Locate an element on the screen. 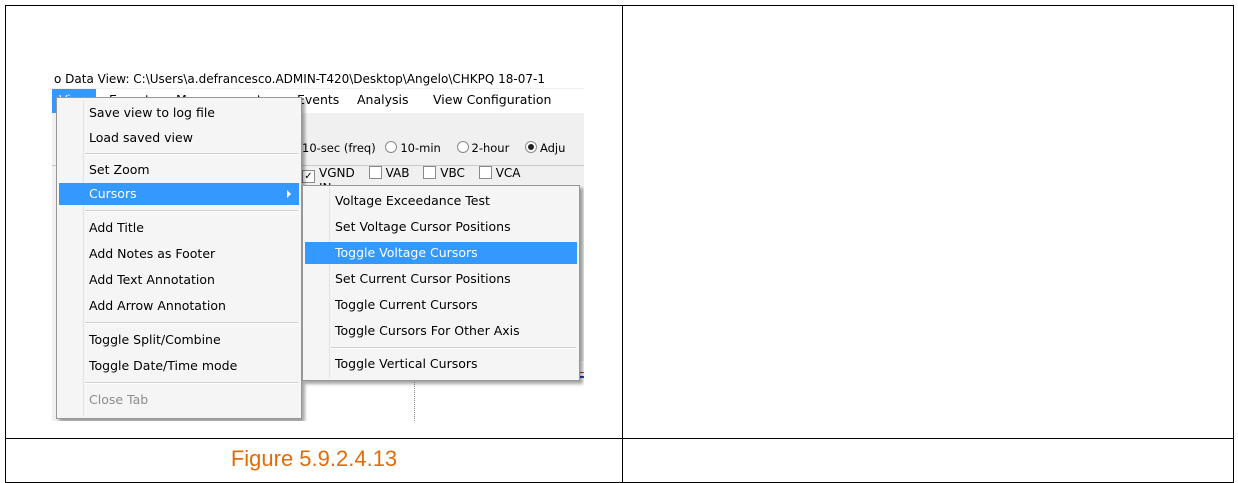  radio-2hour: 2-hour is located at coordinates (486, 148).